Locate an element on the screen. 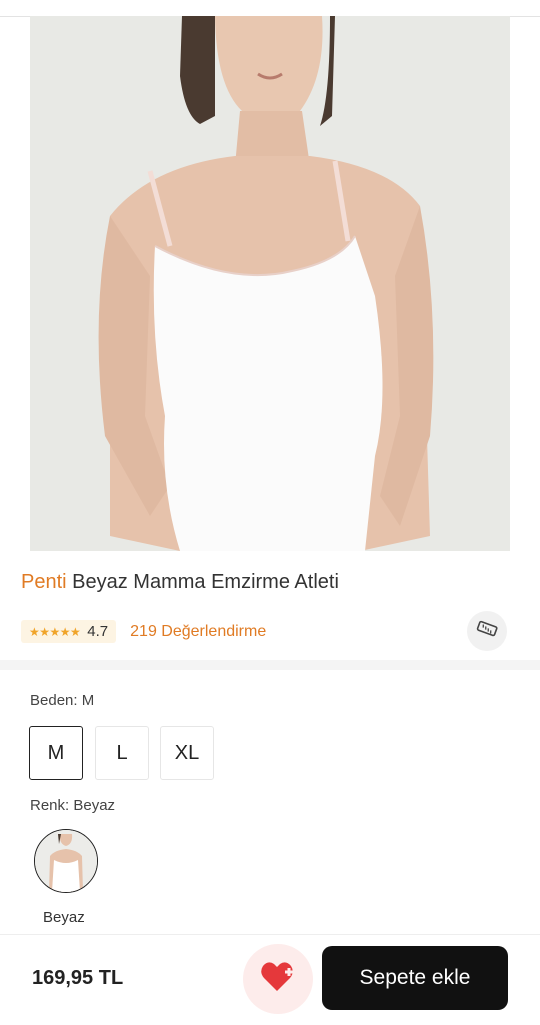  product-title: Penti Beyaz Mamma Emzirme Atleti is located at coordinates (180, 582).